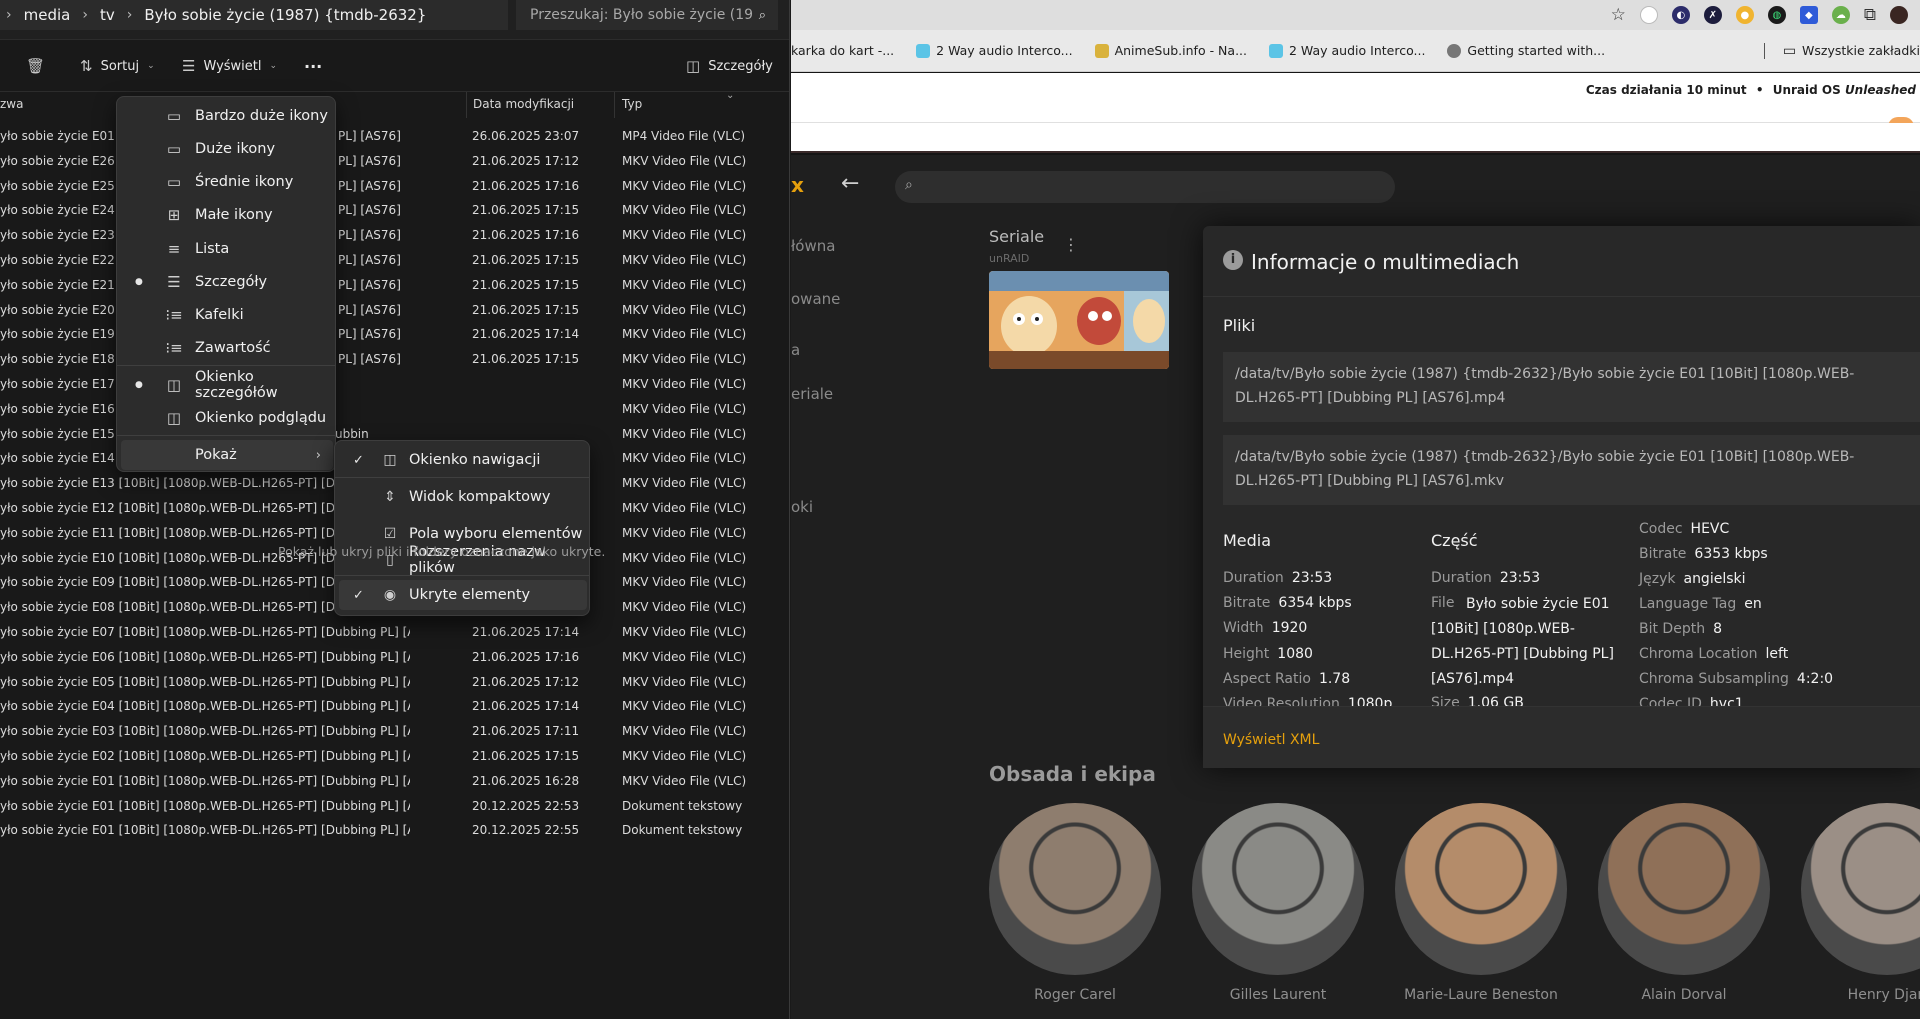 The width and height of the screenshot is (1920, 1019). What do you see at coordinates (1856, 995) in the screenshot?
I see `cast-name: Henry Djan` at bounding box center [1856, 995].